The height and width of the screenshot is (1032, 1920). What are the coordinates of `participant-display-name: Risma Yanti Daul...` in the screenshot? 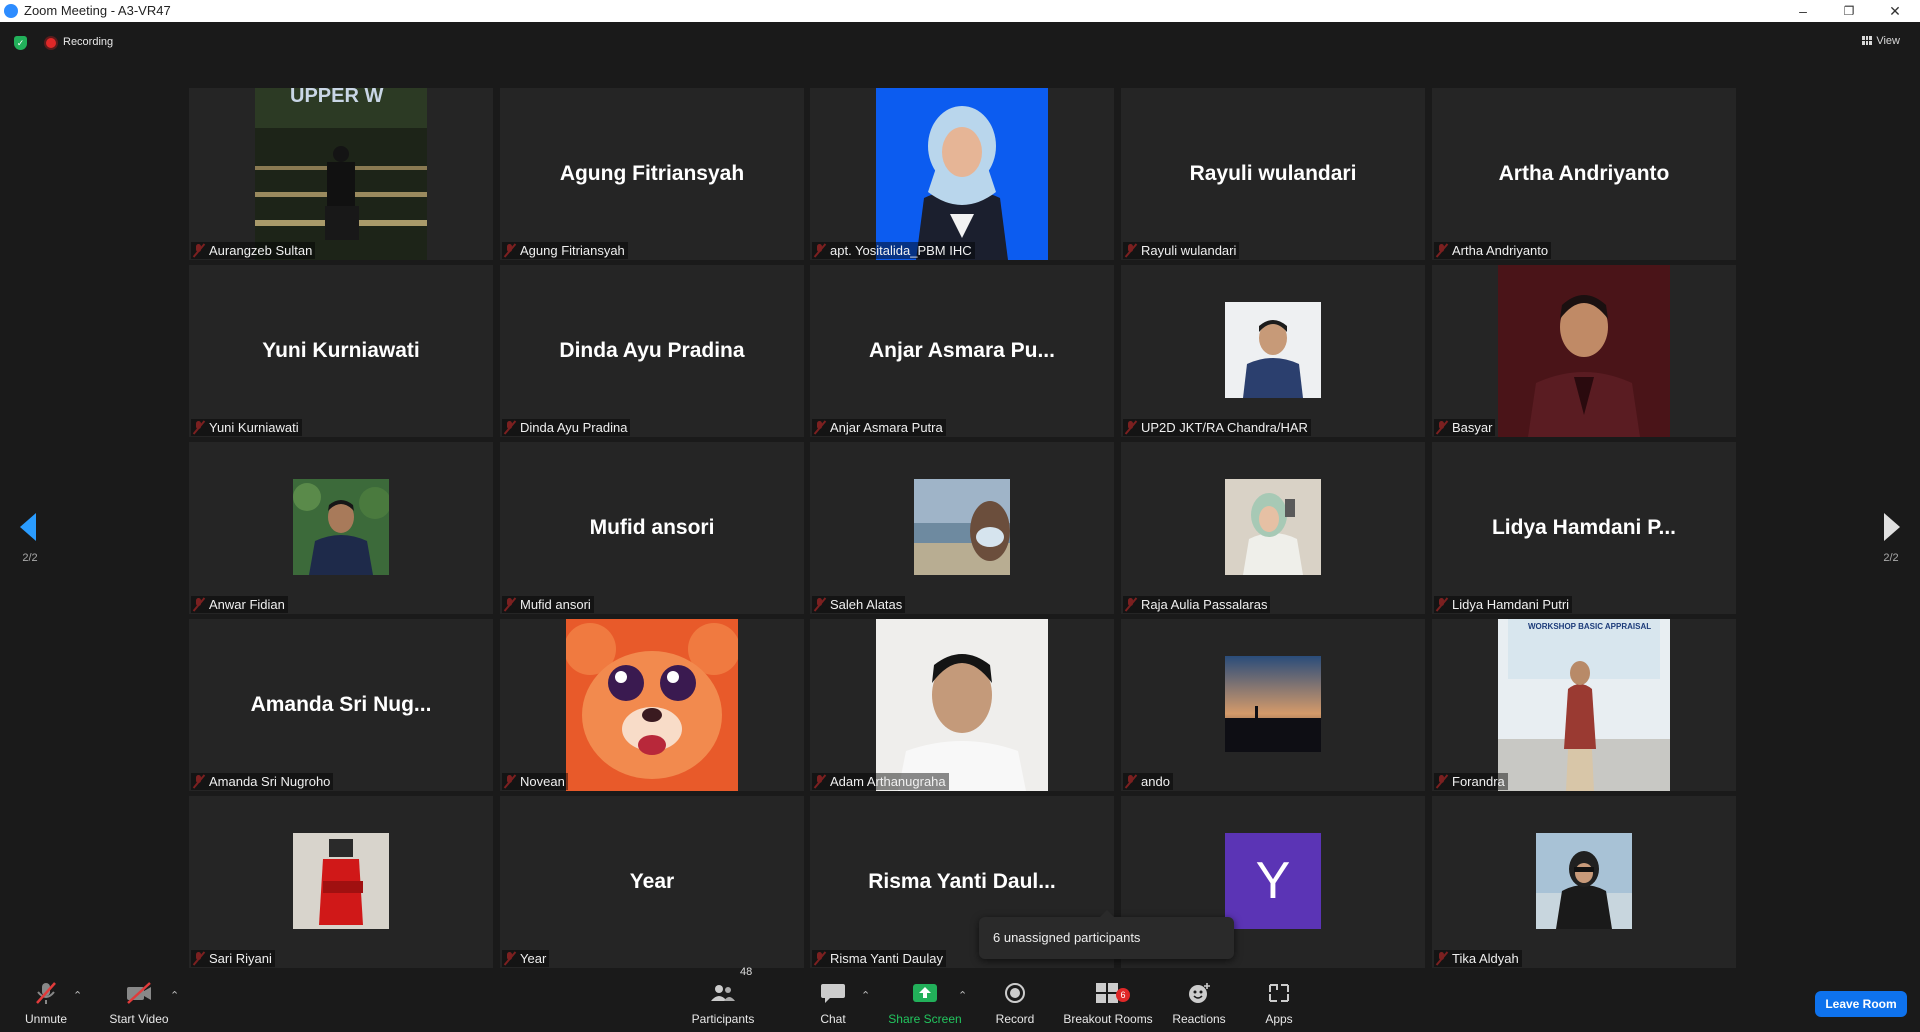 It's located at (962, 881).